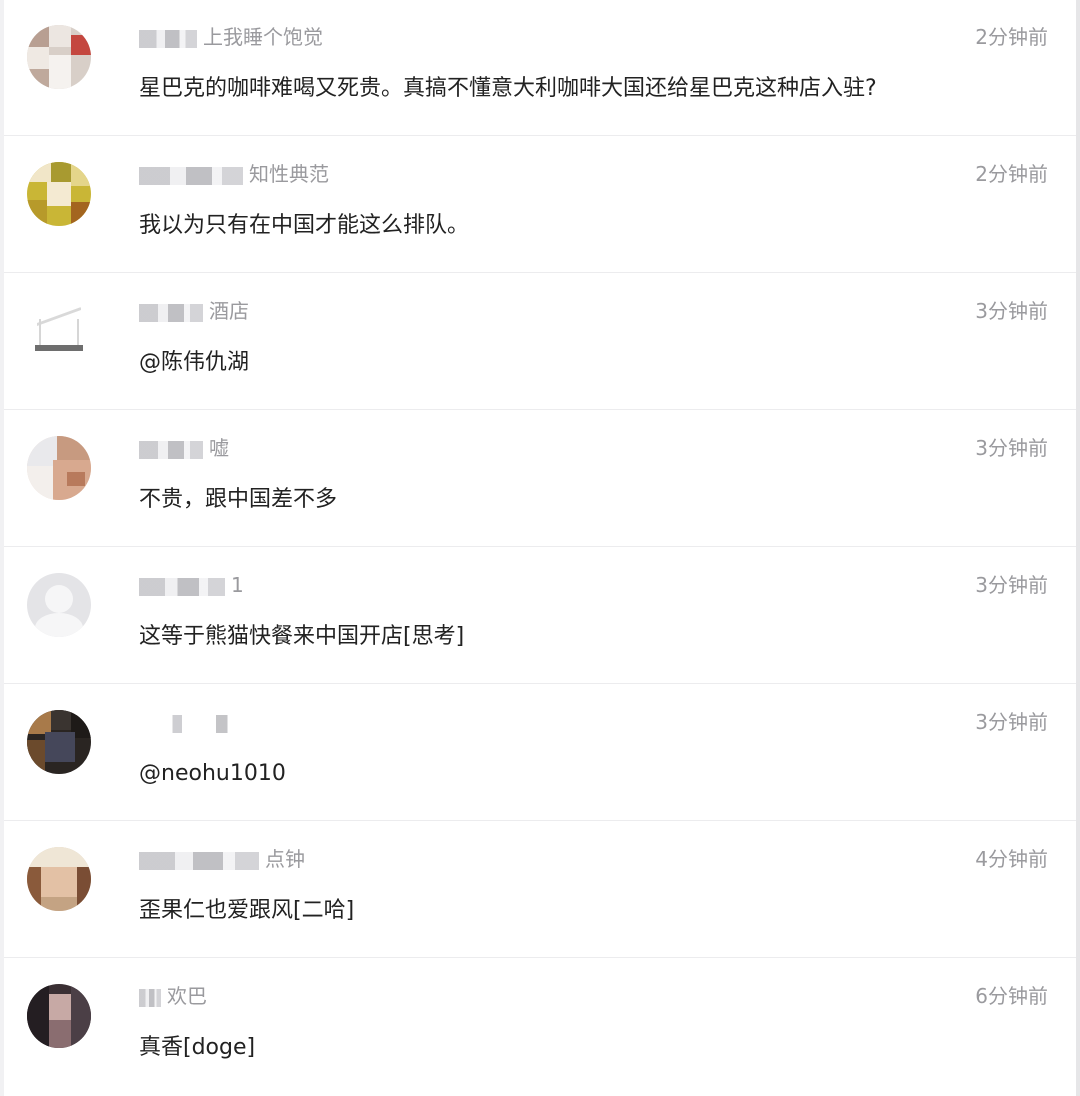 The image size is (1080, 1096). I want to click on comment-text: 不贵，跟中国差不多, so click(238, 499).